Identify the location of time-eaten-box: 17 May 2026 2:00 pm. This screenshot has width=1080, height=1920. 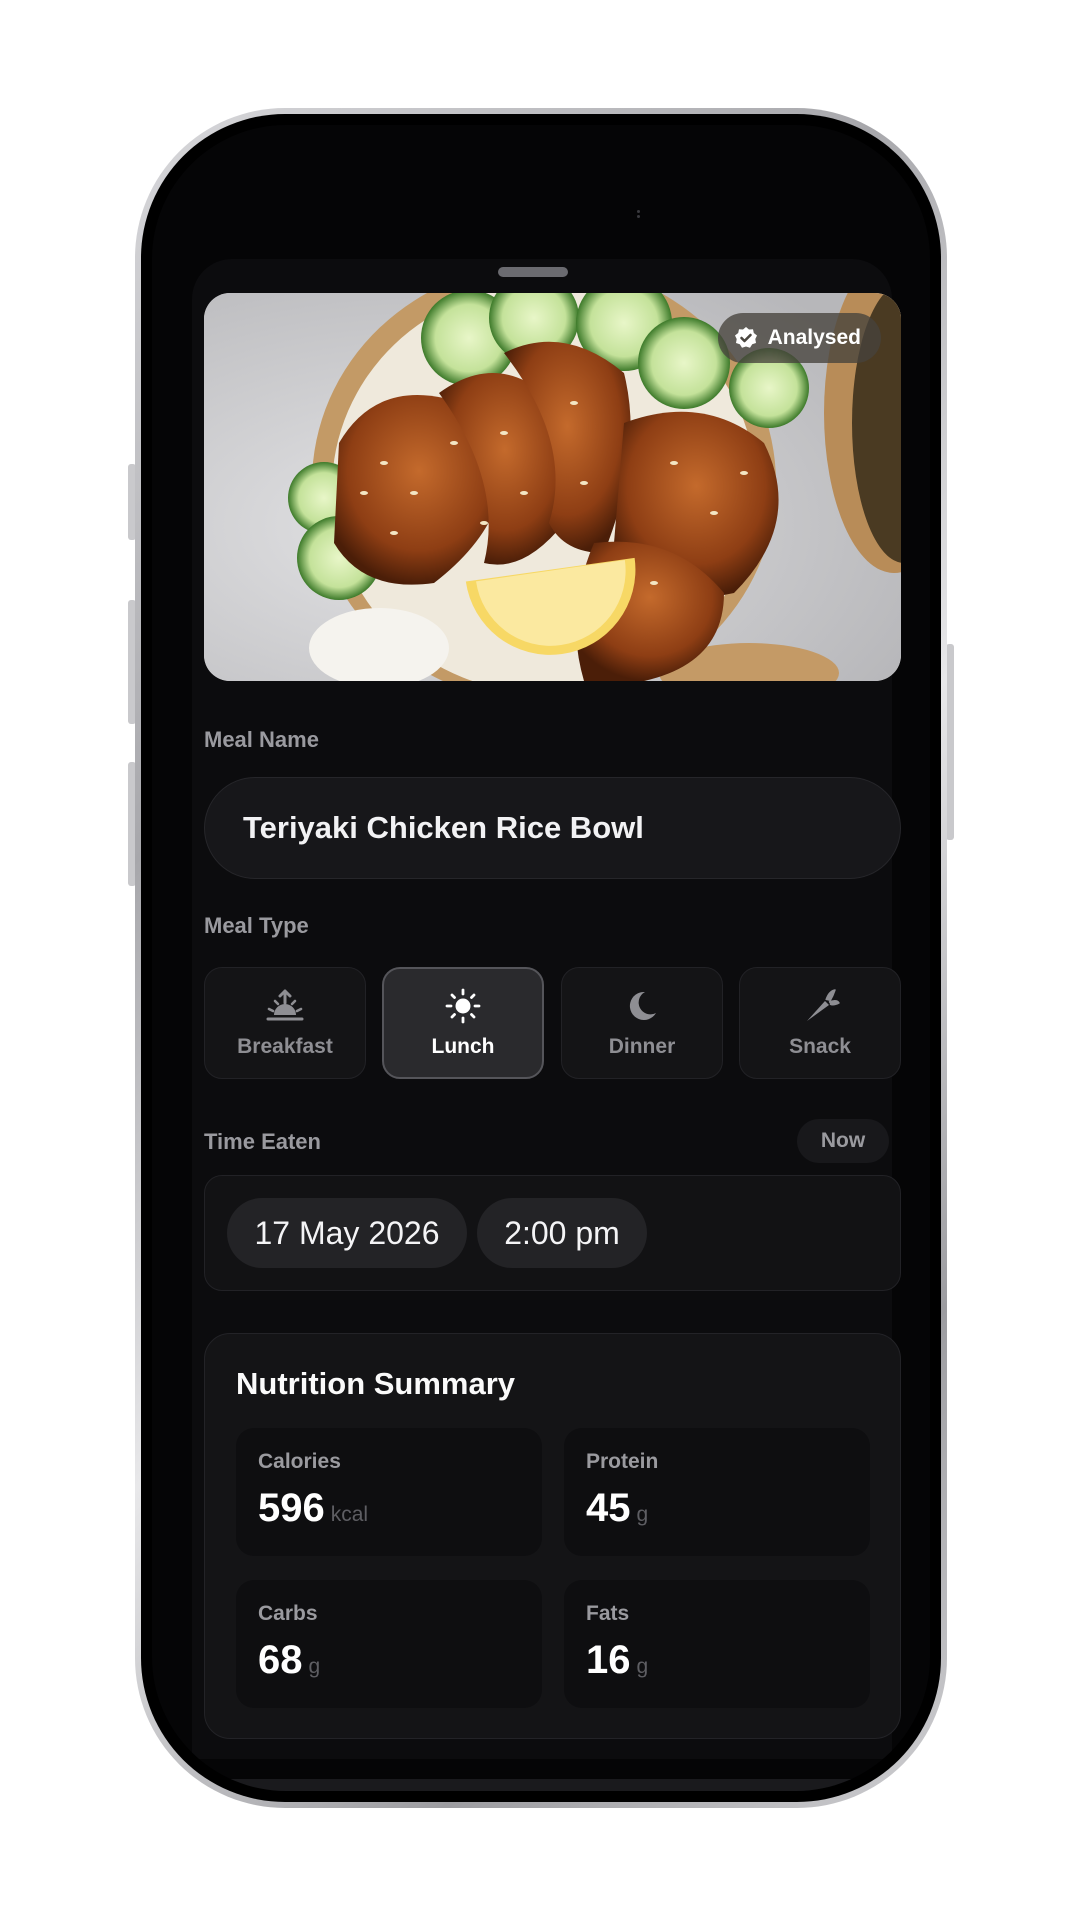
(552, 1233).